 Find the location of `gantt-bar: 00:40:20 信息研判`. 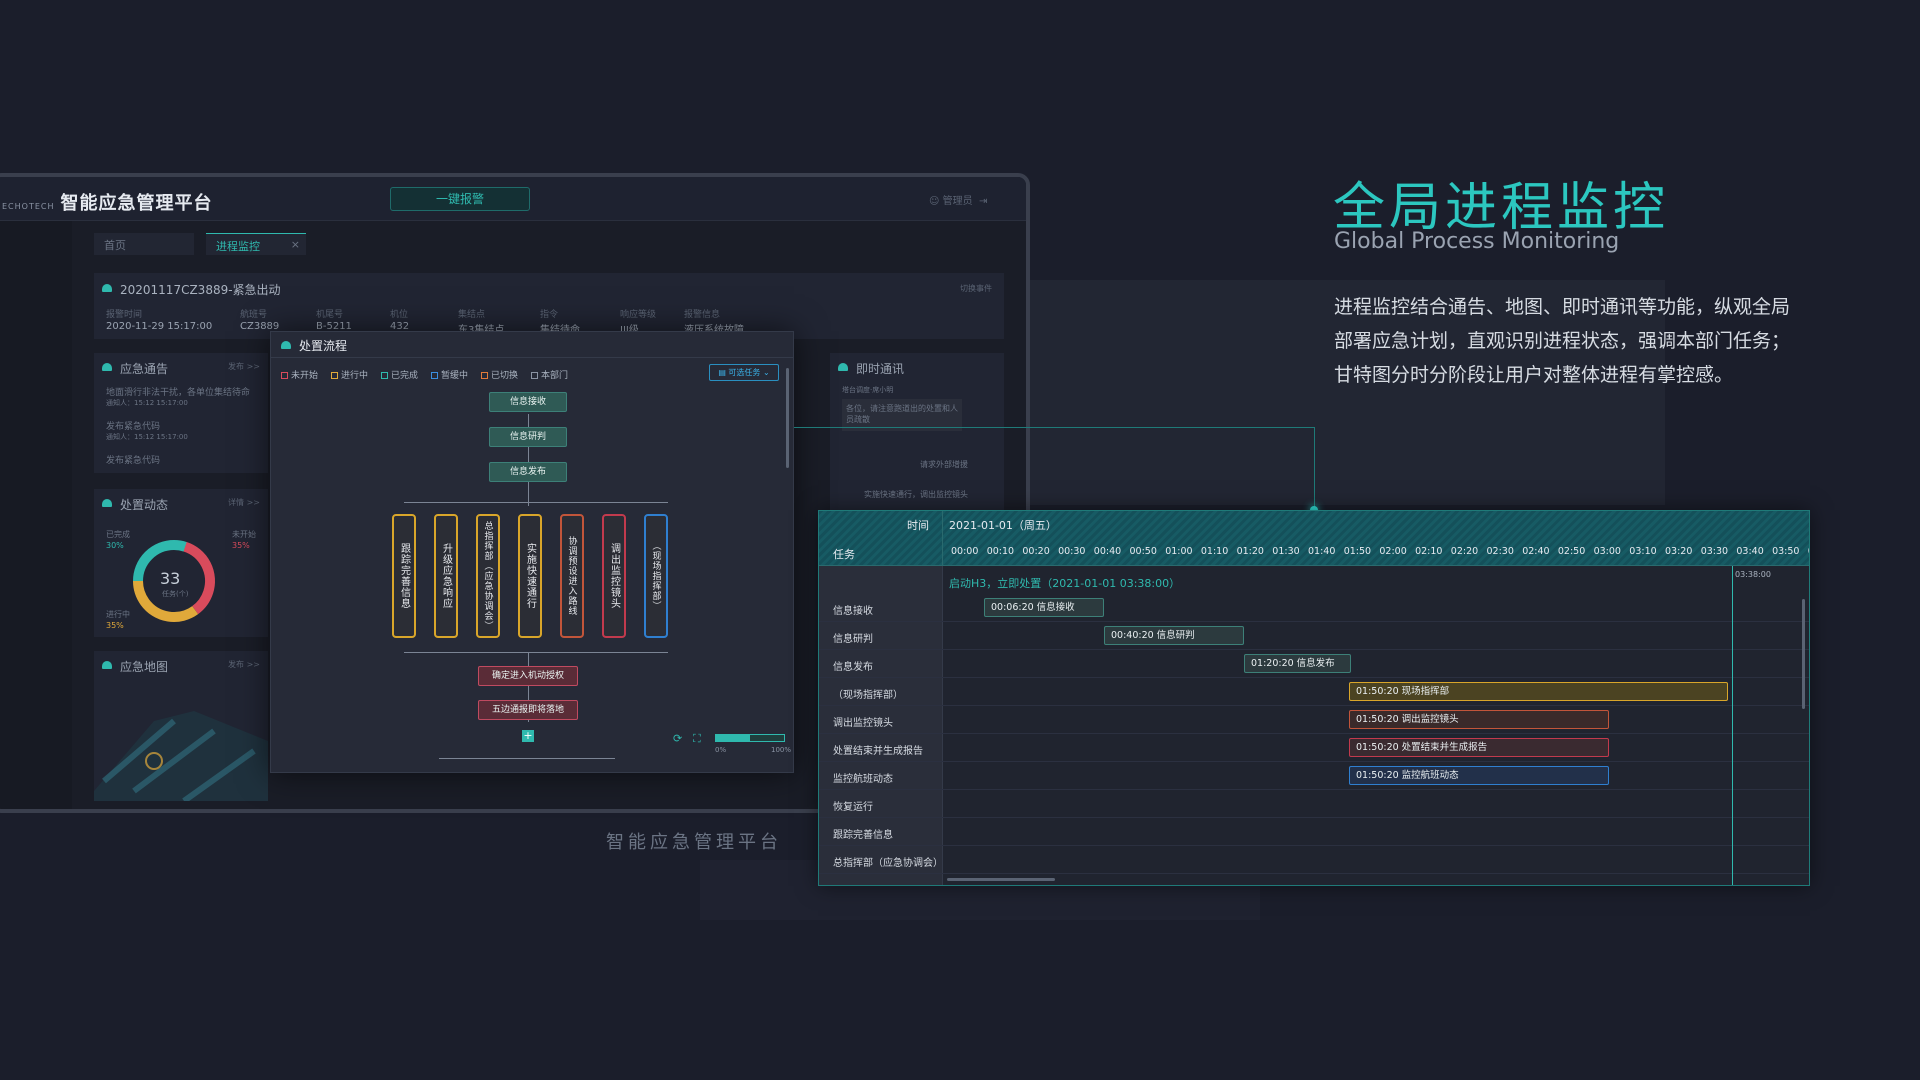

gantt-bar: 00:40:20 信息研判 is located at coordinates (1174, 635).